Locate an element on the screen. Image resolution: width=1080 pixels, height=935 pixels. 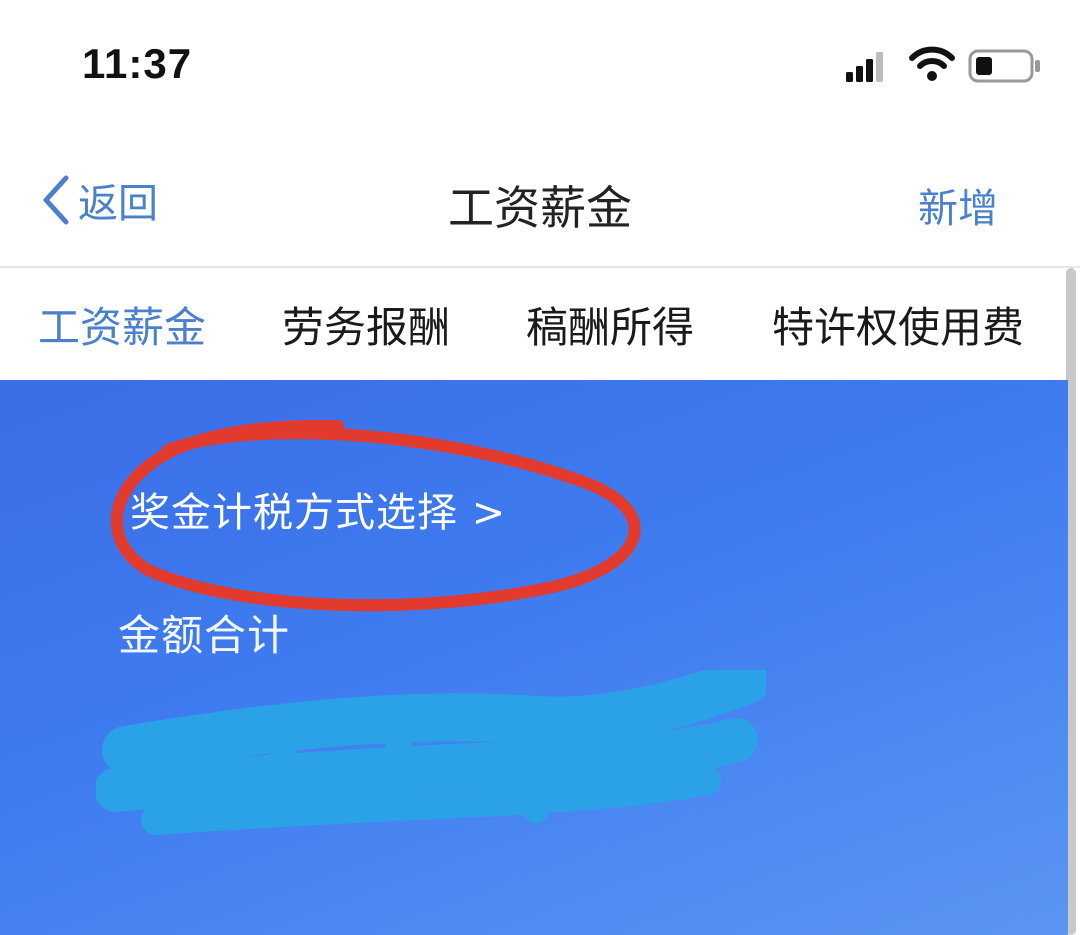
status-bar: 11:37 is located at coordinates (540, 65).